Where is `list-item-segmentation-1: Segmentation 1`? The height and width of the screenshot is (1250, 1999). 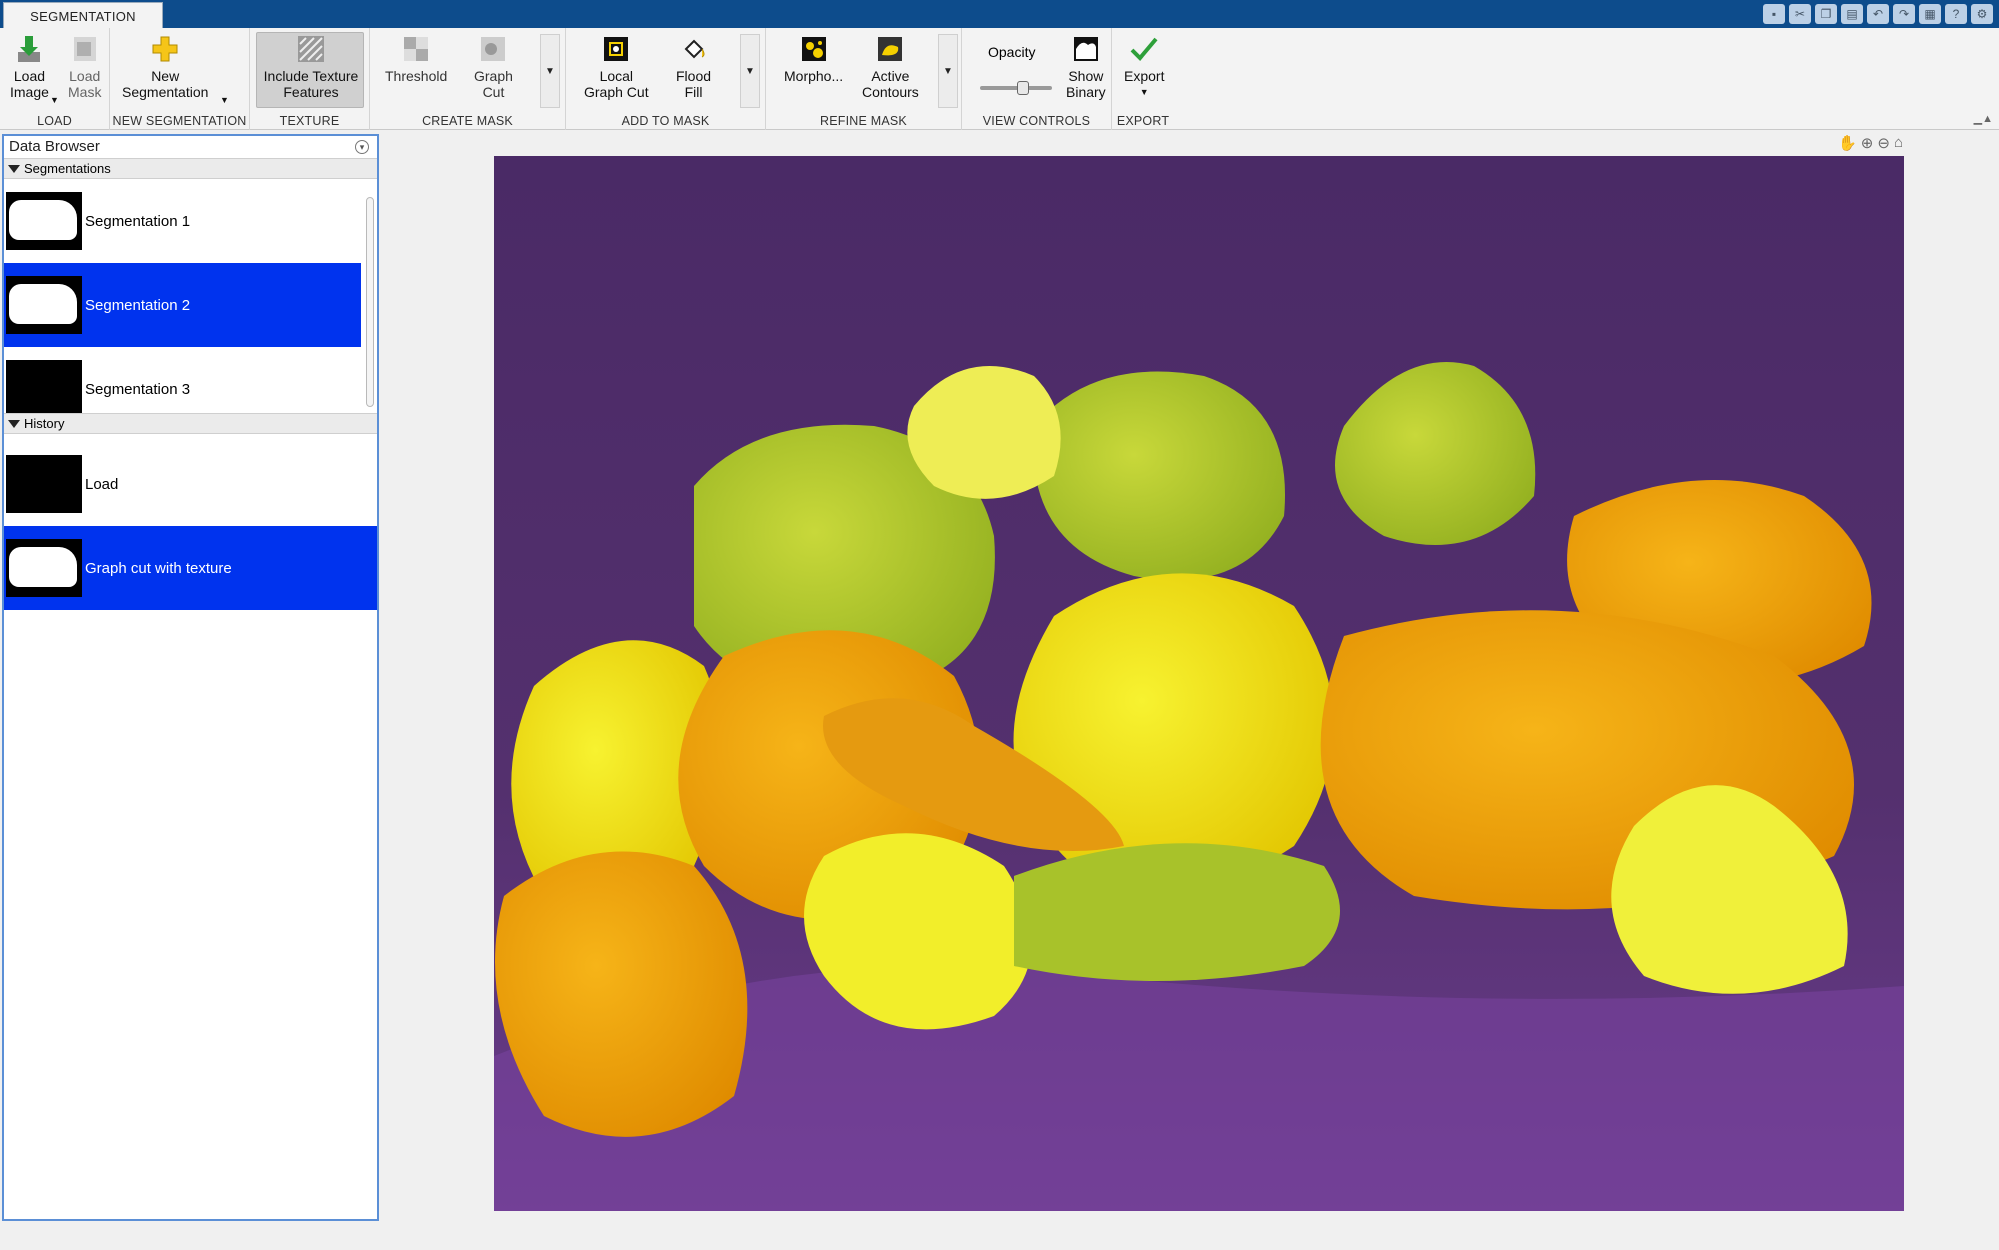 list-item-segmentation-1: Segmentation 1 is located at coordinates (182, 221).